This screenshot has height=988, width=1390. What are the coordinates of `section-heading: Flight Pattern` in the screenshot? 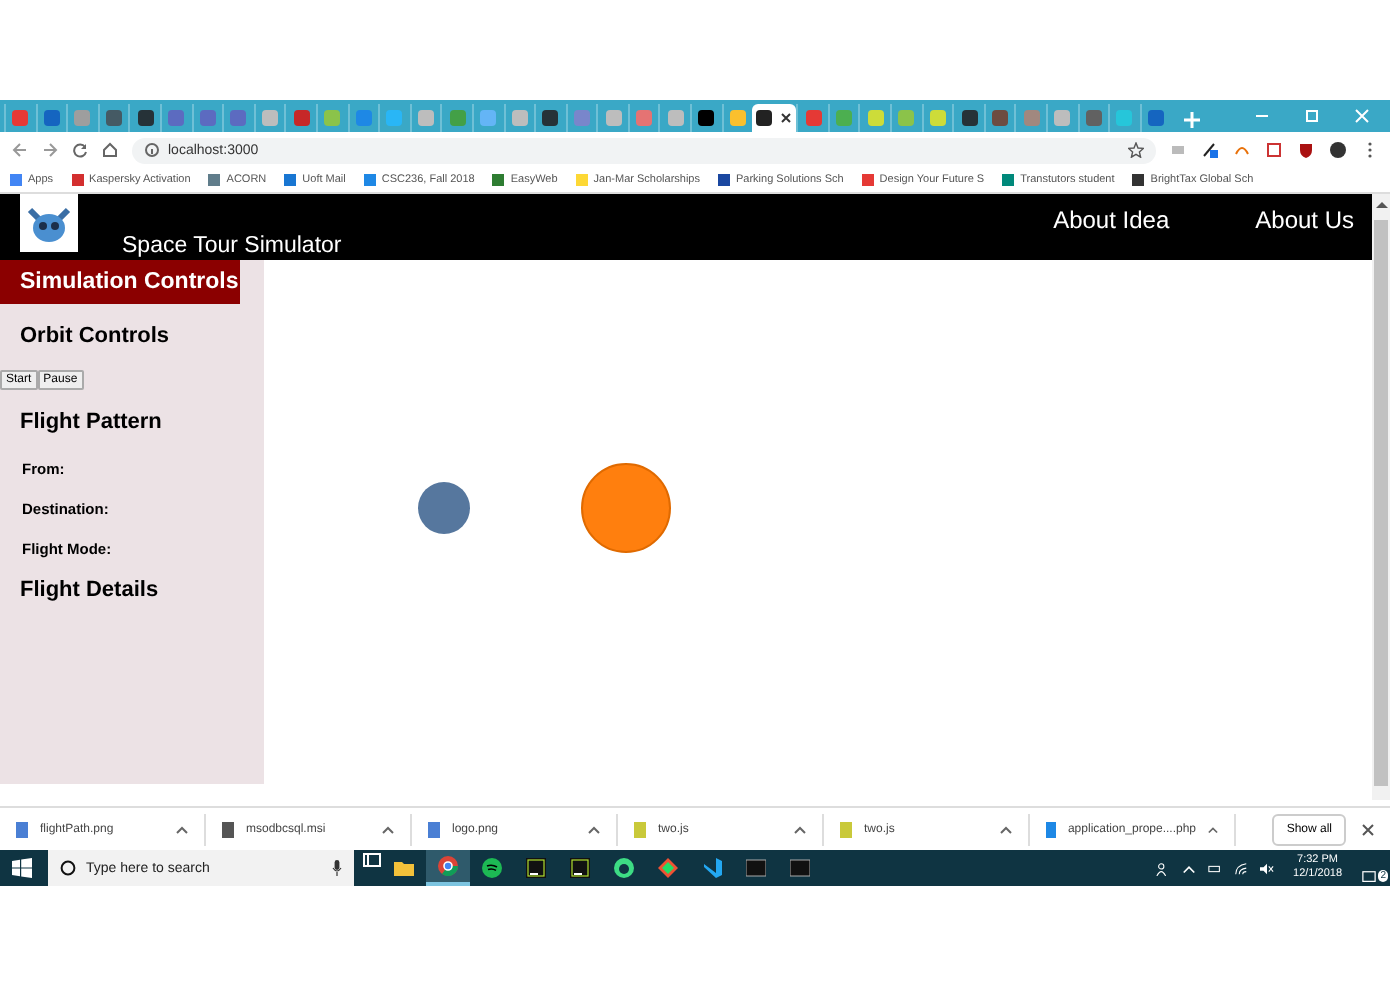 It's located at (92, 424).